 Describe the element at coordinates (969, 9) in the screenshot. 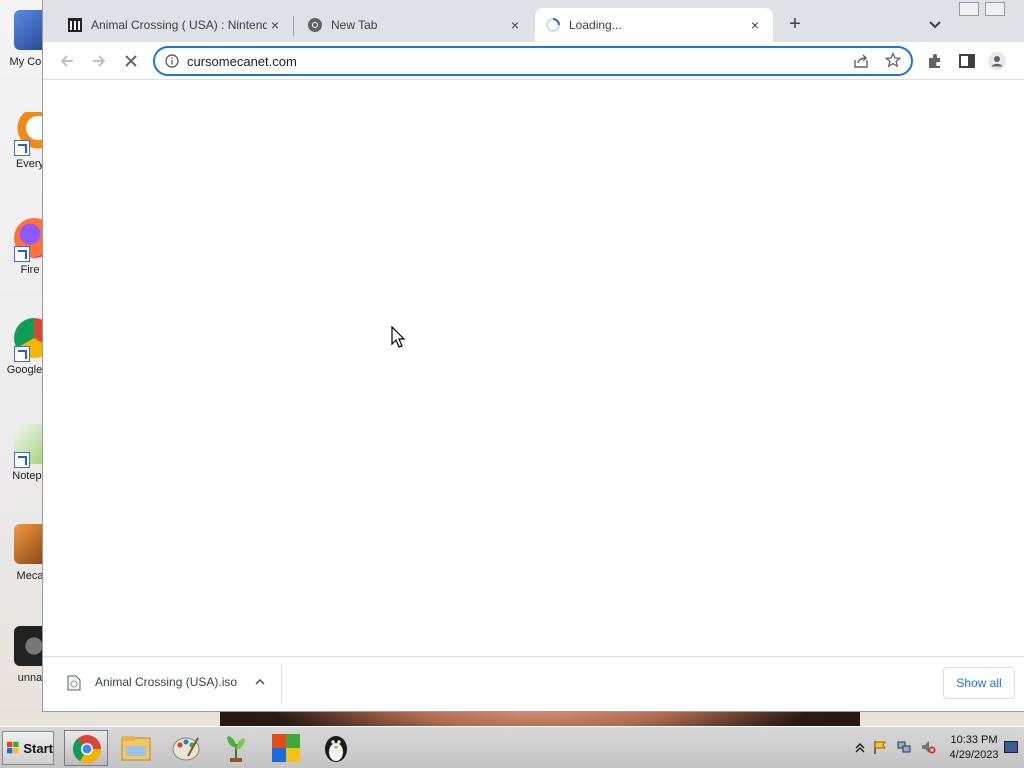

I see `minimize-button` at that location.